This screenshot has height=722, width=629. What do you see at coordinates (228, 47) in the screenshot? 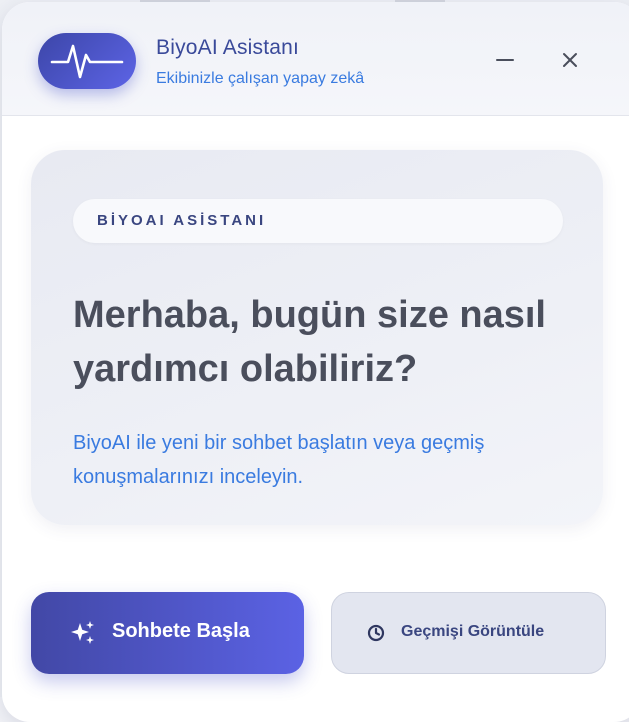
I see `assistant-title: BiyoAI Asistanı` at bounding box center [228, 47].